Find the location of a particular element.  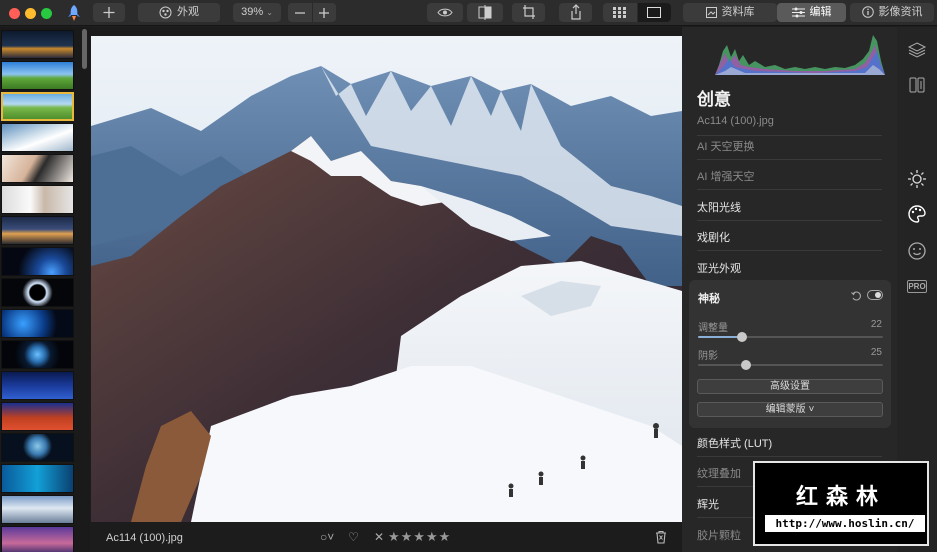

histogram is located at coordinates (800, 55).